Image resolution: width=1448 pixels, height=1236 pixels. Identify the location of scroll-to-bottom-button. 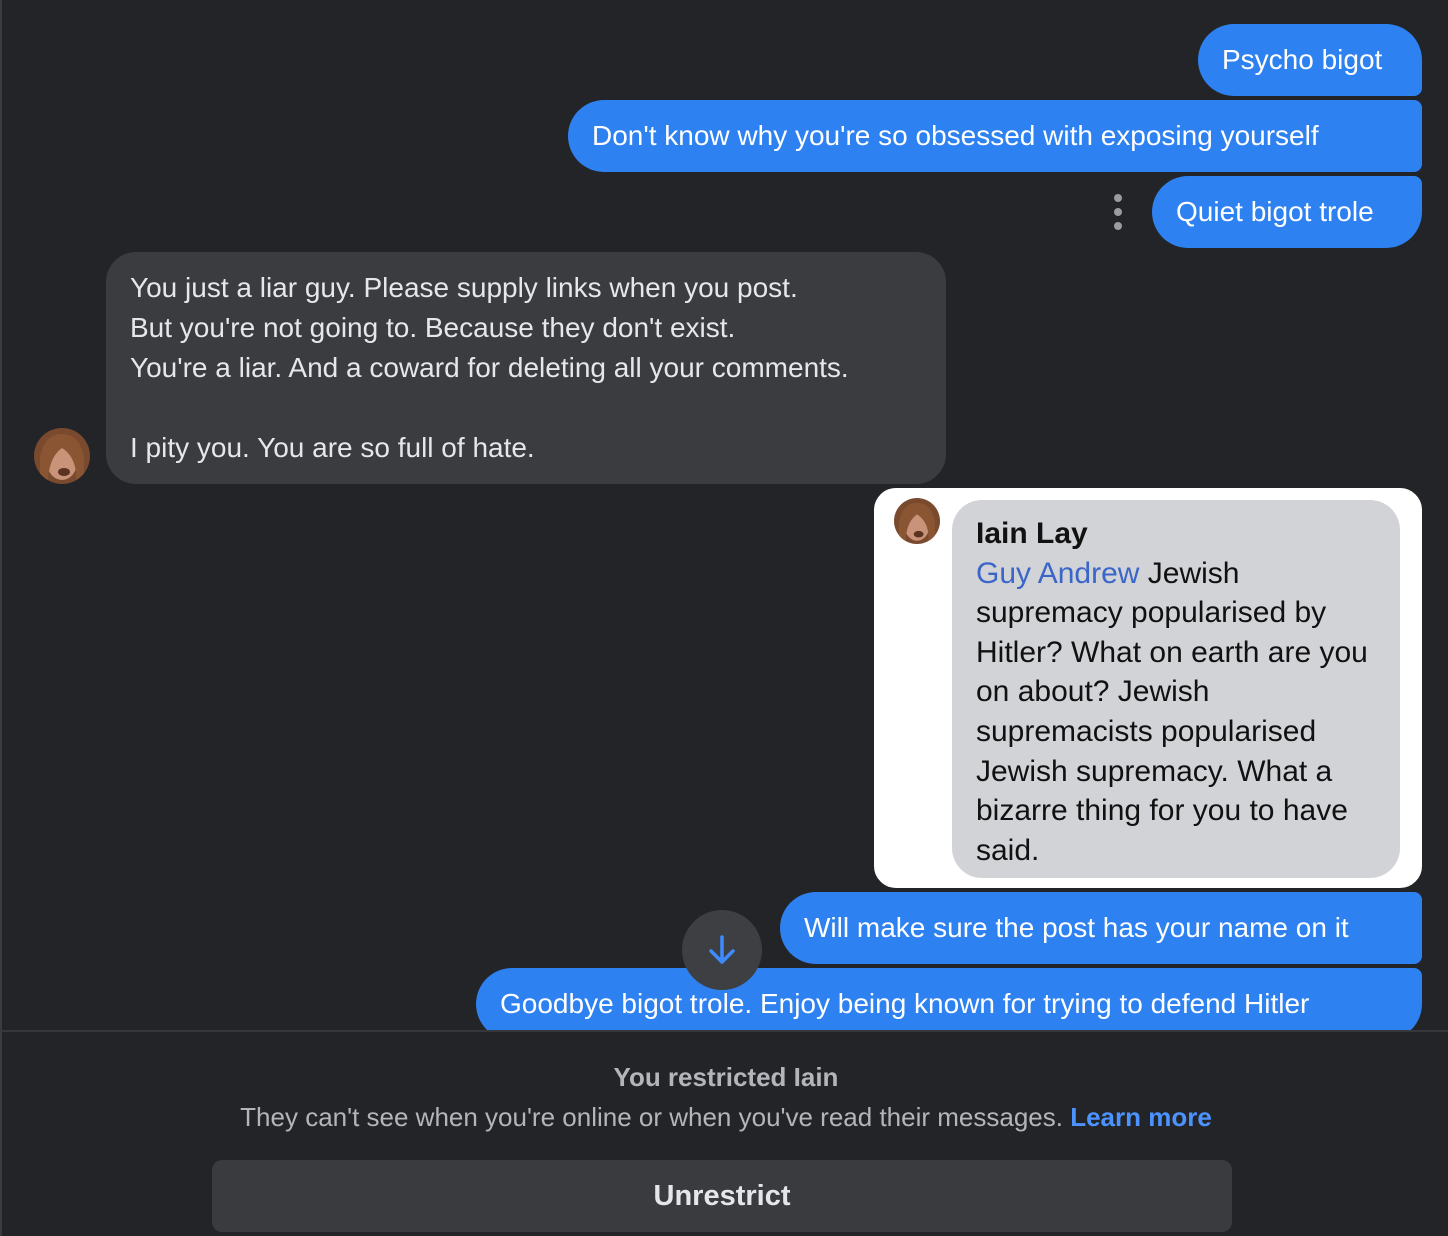
(722, 950).